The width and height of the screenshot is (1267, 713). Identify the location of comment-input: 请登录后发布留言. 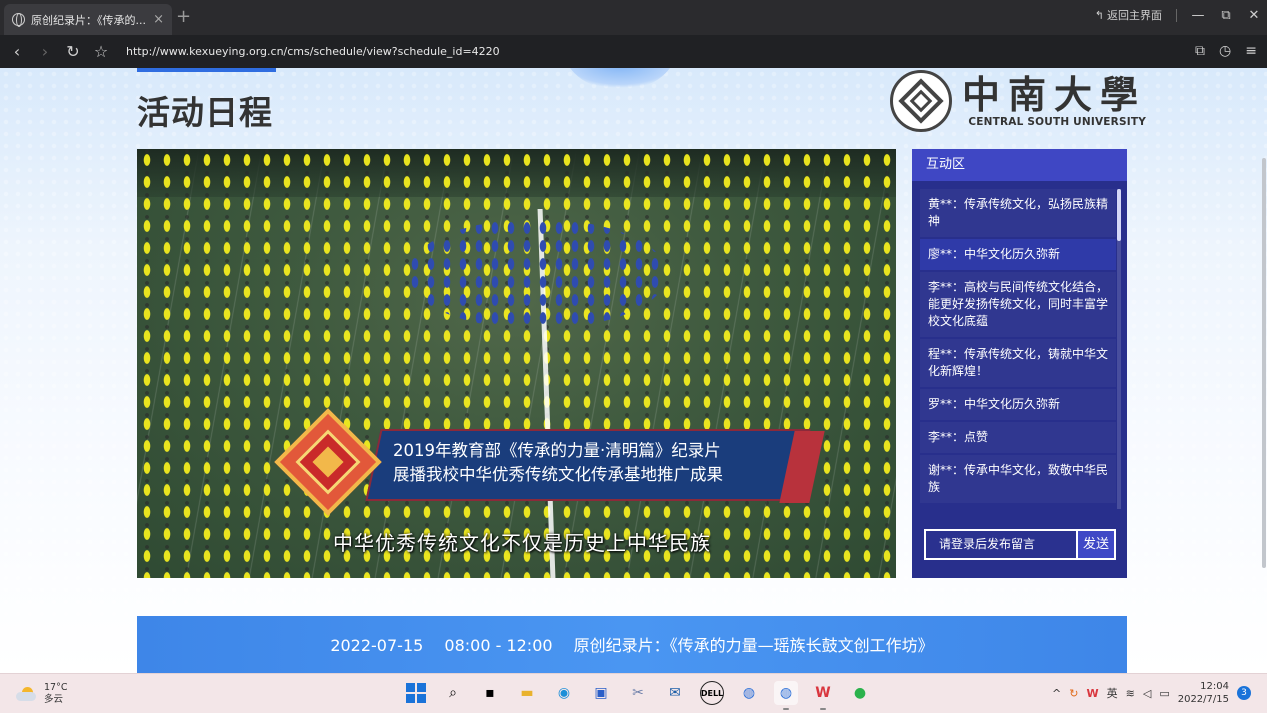
(1000, 544).